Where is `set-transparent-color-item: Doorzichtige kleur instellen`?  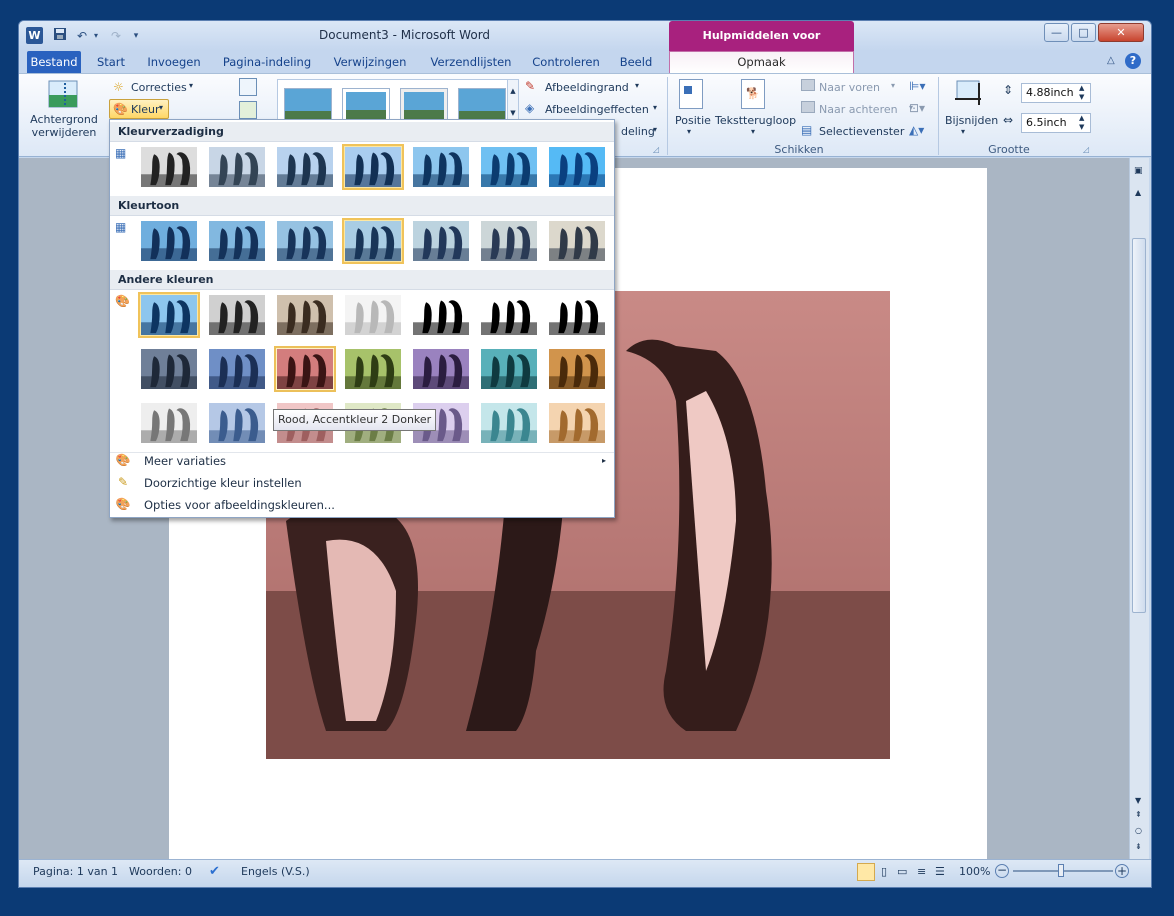
set-transparent-color-item: Doorzichtige kleur instellen is located at coordinates (375, 483).